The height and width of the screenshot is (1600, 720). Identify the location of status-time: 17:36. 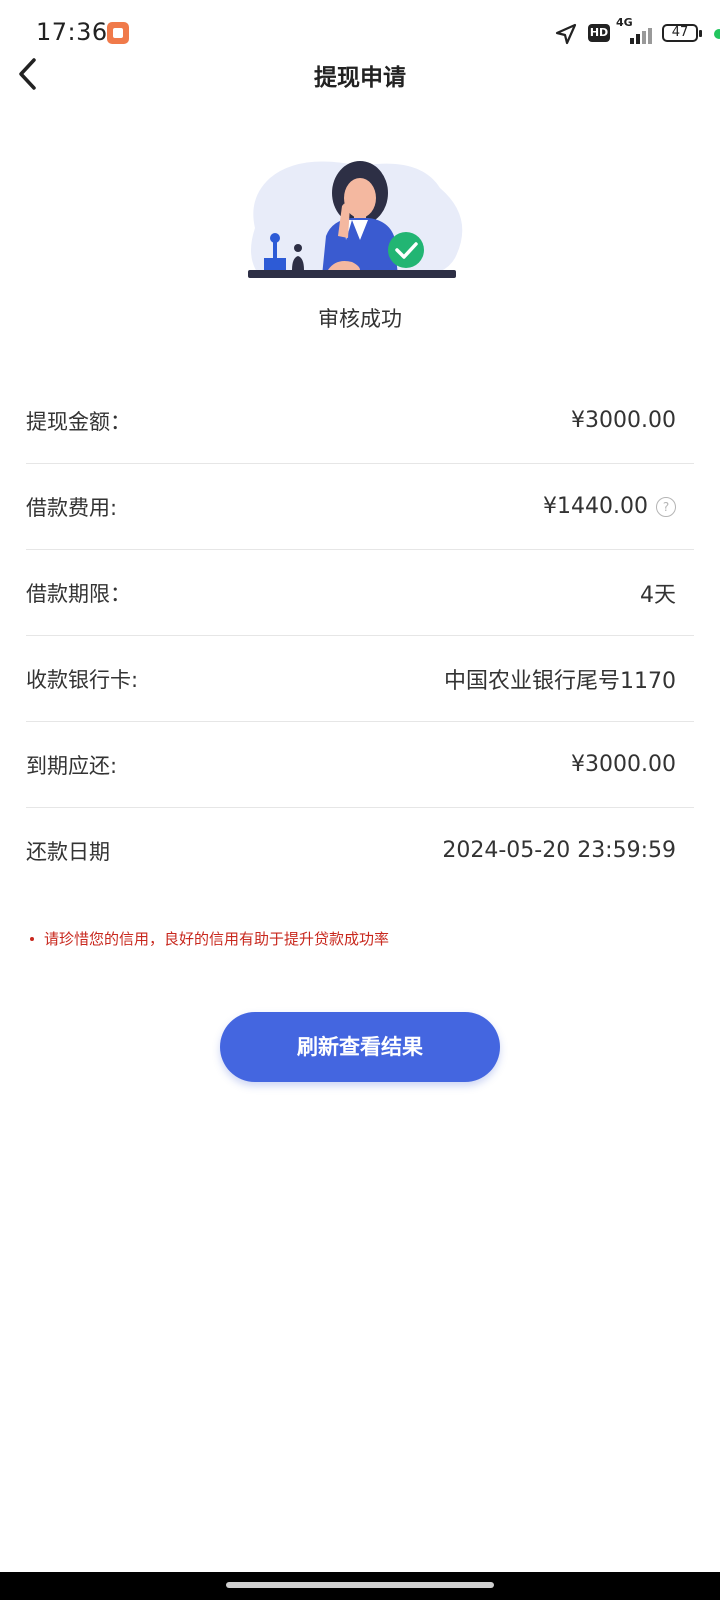
(72, 32).